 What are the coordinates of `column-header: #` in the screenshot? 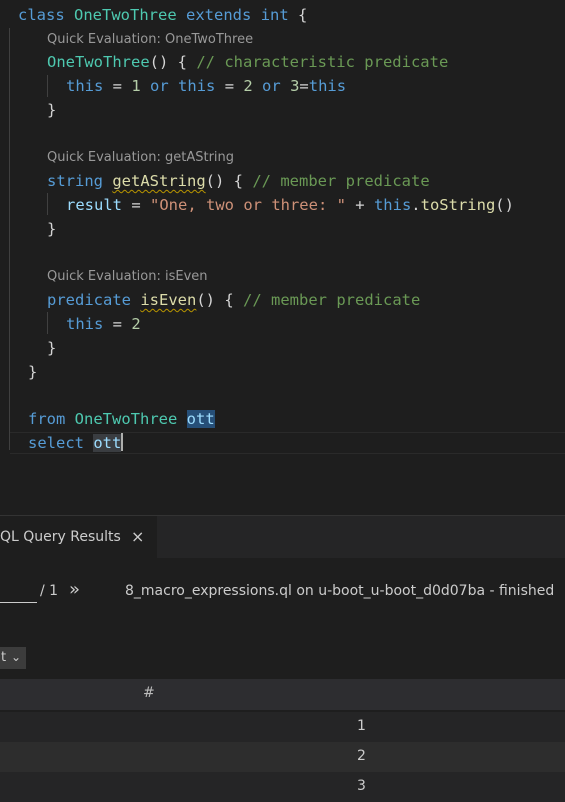 It's located at (149, 693).